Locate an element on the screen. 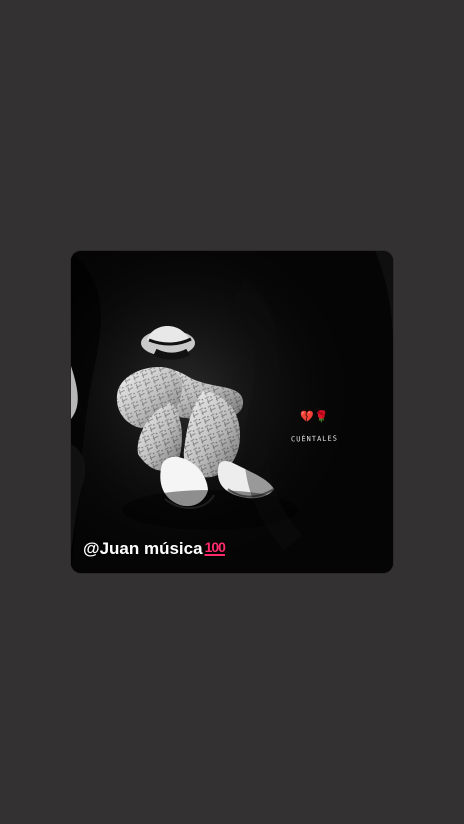  rose-icon: 🌹 is located at coordinates (321, 417).